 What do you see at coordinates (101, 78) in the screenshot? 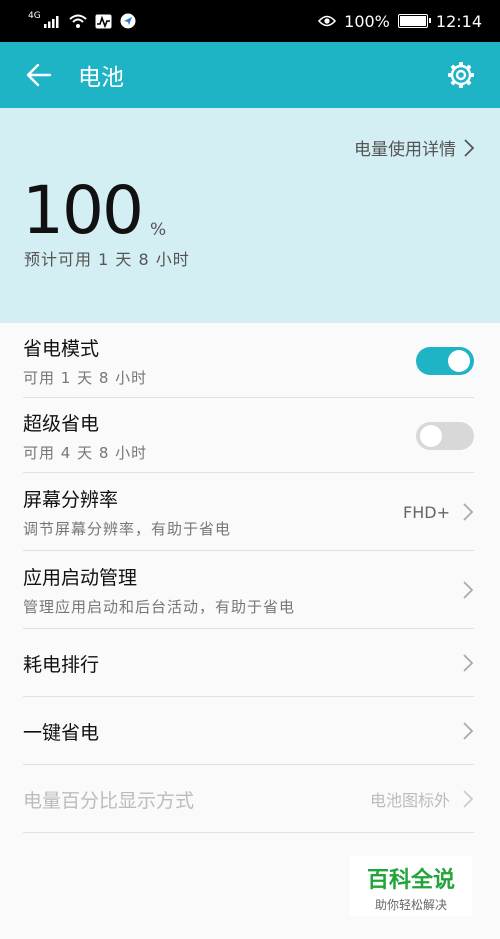
I see `page-title: 电池` at bounding box center [101, 78].